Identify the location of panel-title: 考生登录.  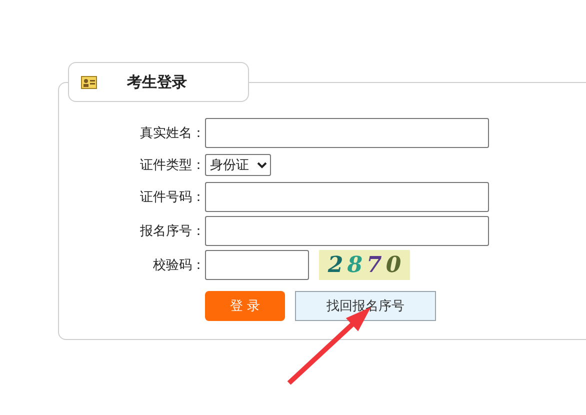
(157, 82).